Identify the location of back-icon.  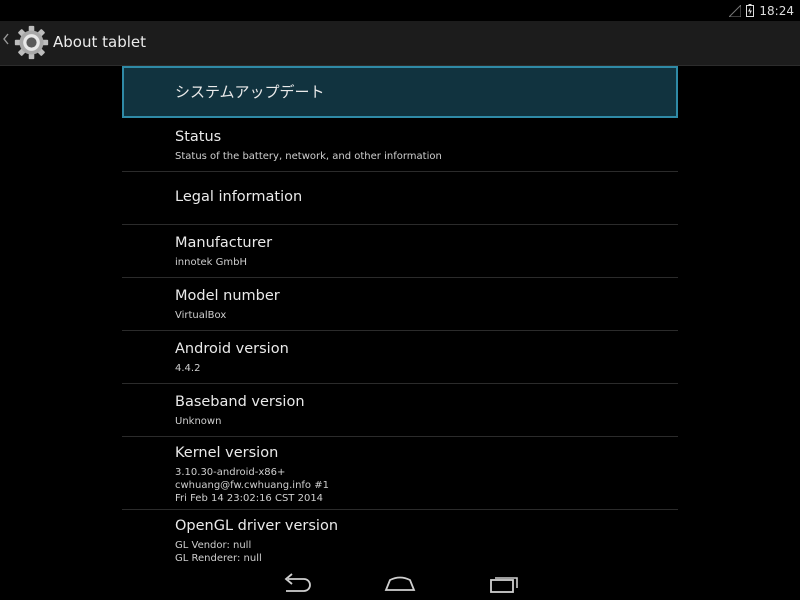
(296, 583).